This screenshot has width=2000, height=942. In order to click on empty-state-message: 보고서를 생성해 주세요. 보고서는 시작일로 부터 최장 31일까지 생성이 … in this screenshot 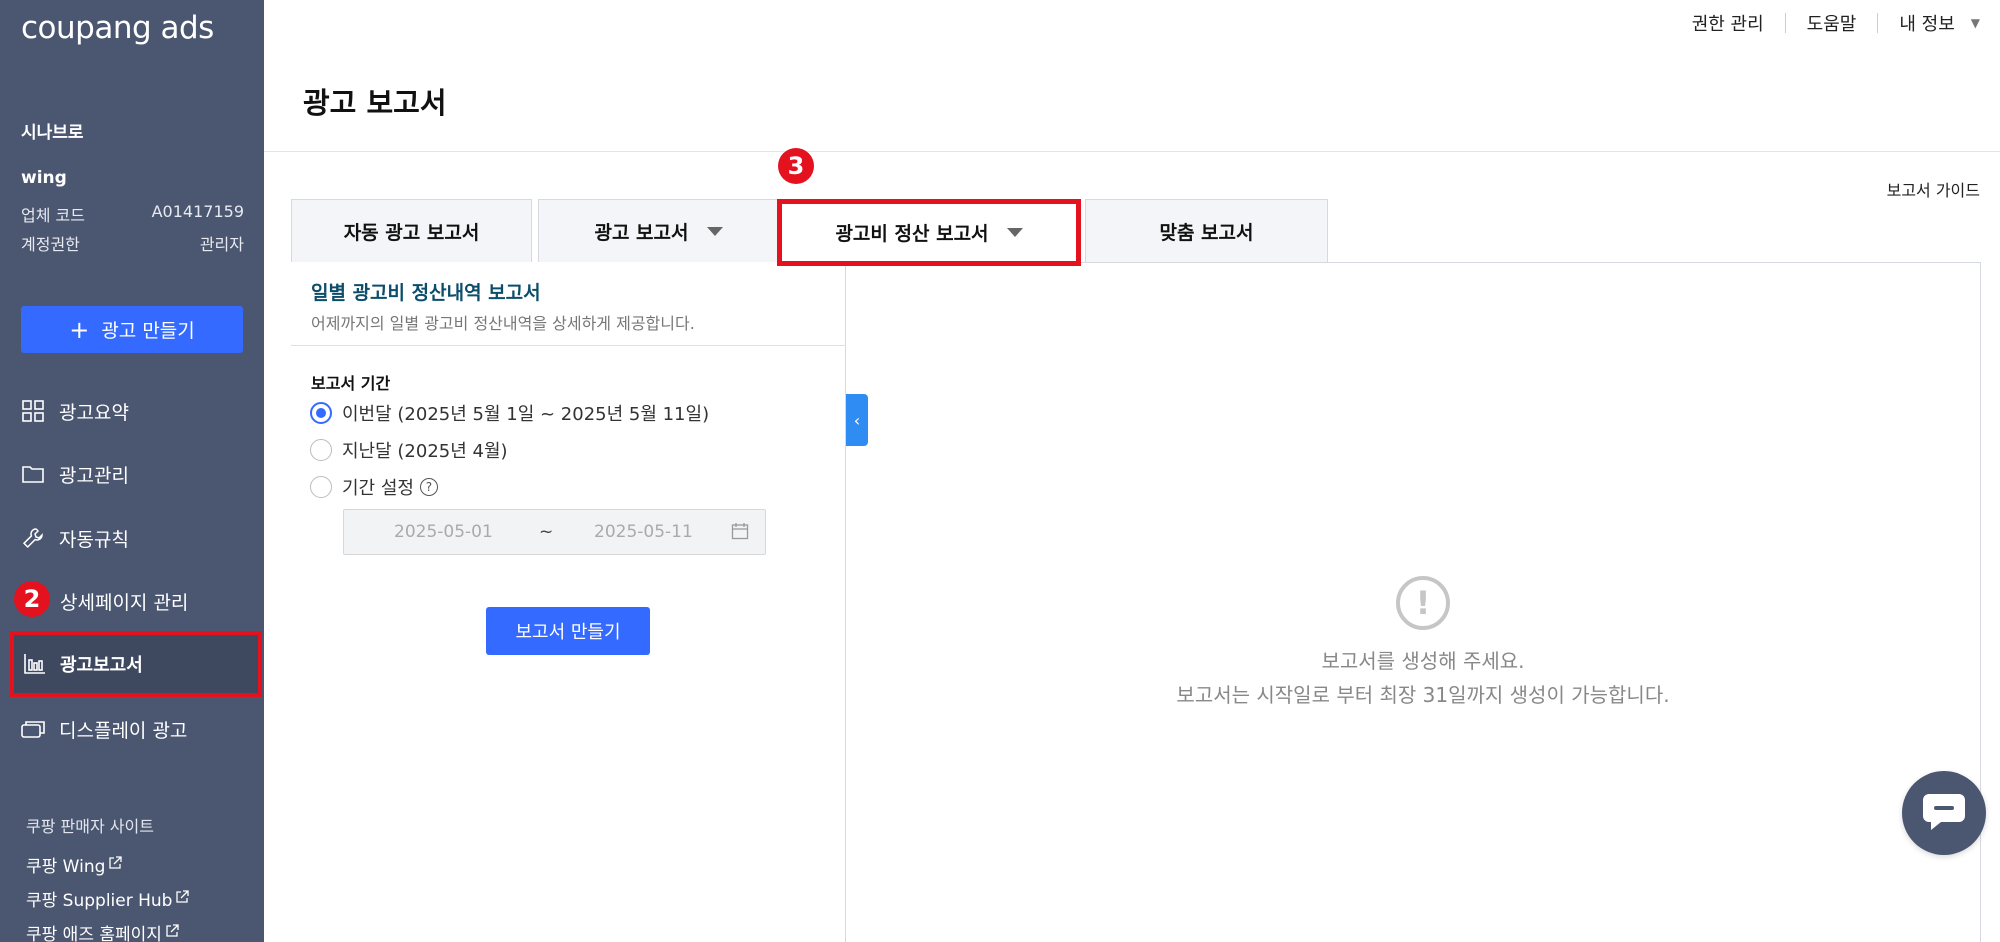, I will do `click(1423, 678)`.